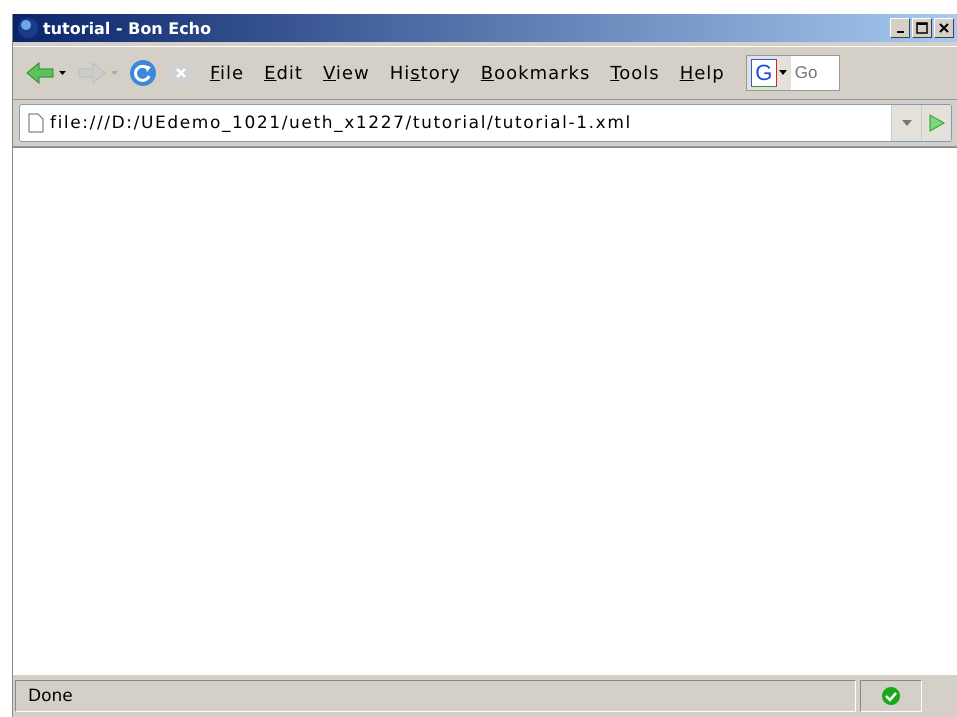  Describe the element at coordinates (127, 28) in the screenshot. I see `window-title: tutorial - Bon Echo` at that location.